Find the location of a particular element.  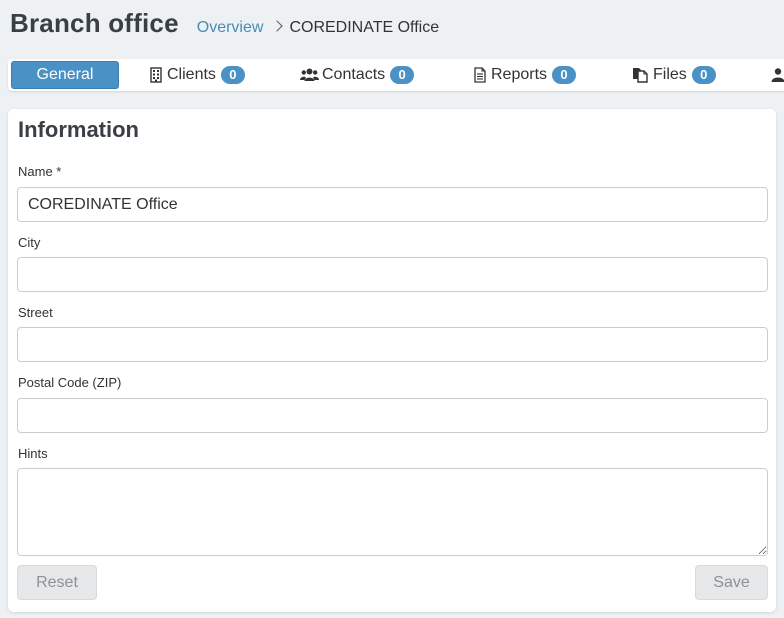

tab-user is located at coordinates (777, 75).